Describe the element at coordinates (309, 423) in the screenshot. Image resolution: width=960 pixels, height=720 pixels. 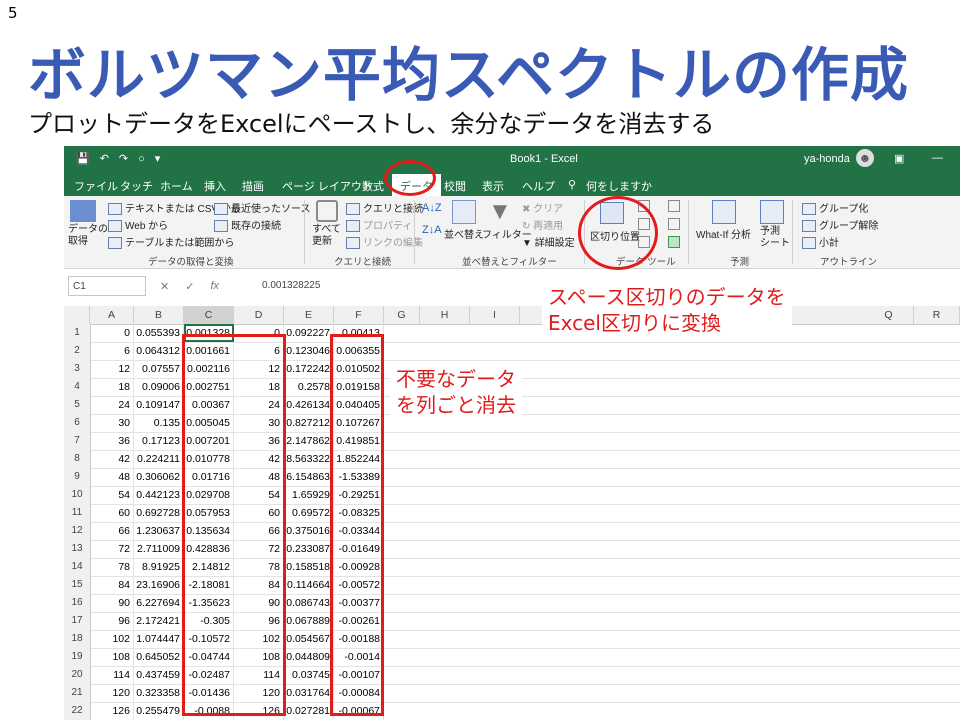
I see `table-cell: 0.827212` at that location.